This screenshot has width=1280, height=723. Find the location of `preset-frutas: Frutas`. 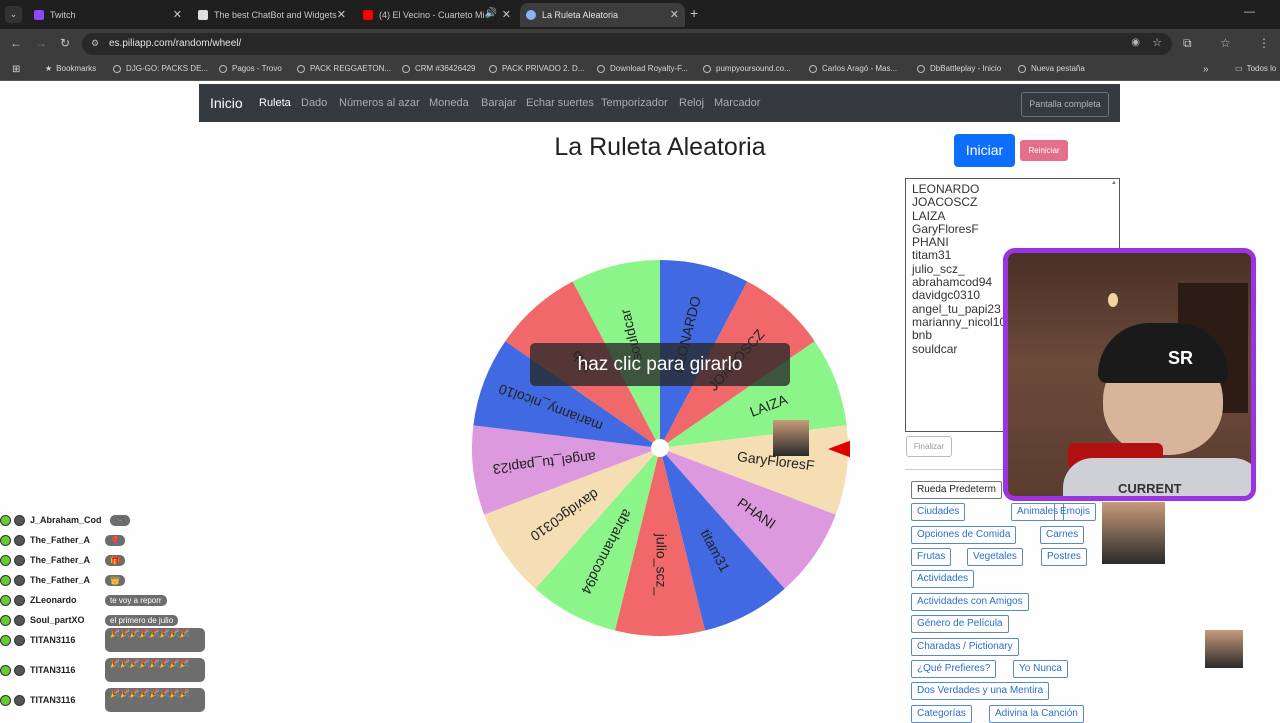

preset-frutas: Frutas is located at coordinates (931, 557).